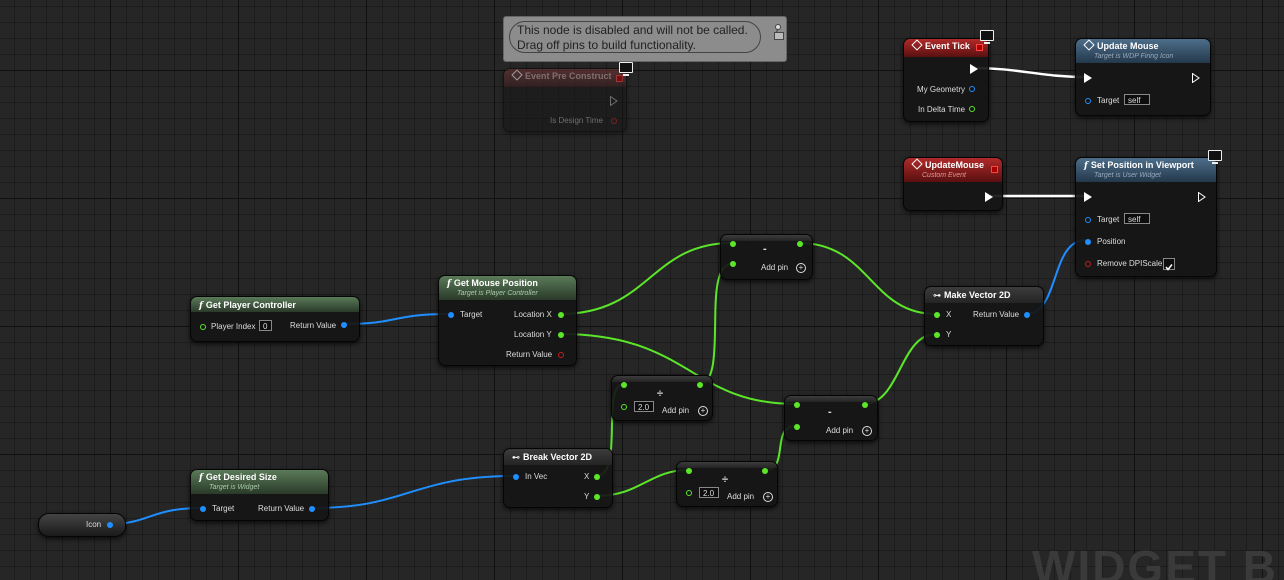 The width and height of the screenshot is (1284, 580). I want to click on subtract-operator: -, so click(765, 249).